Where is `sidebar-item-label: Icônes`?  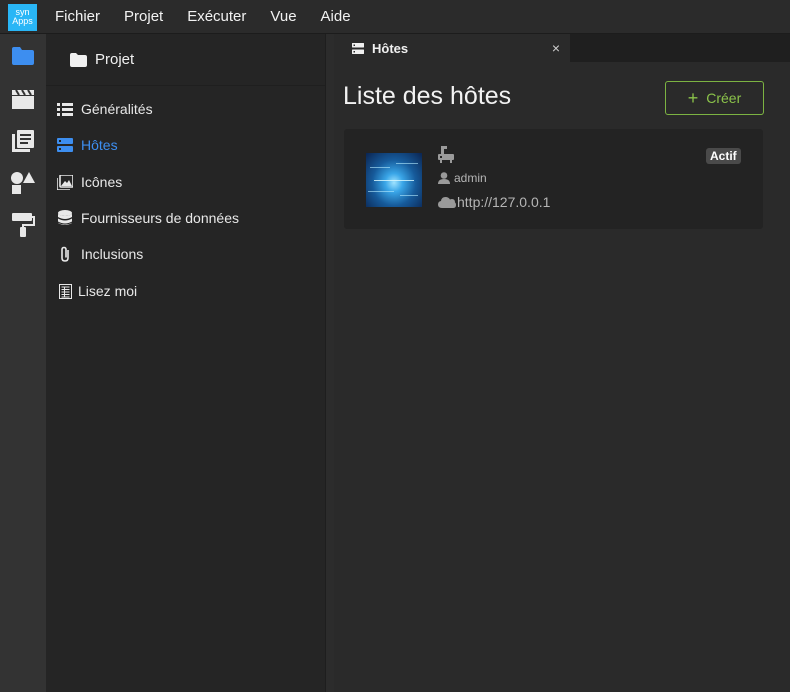 sidebar-item-label: Icônes is located at coordinates (102, 182).